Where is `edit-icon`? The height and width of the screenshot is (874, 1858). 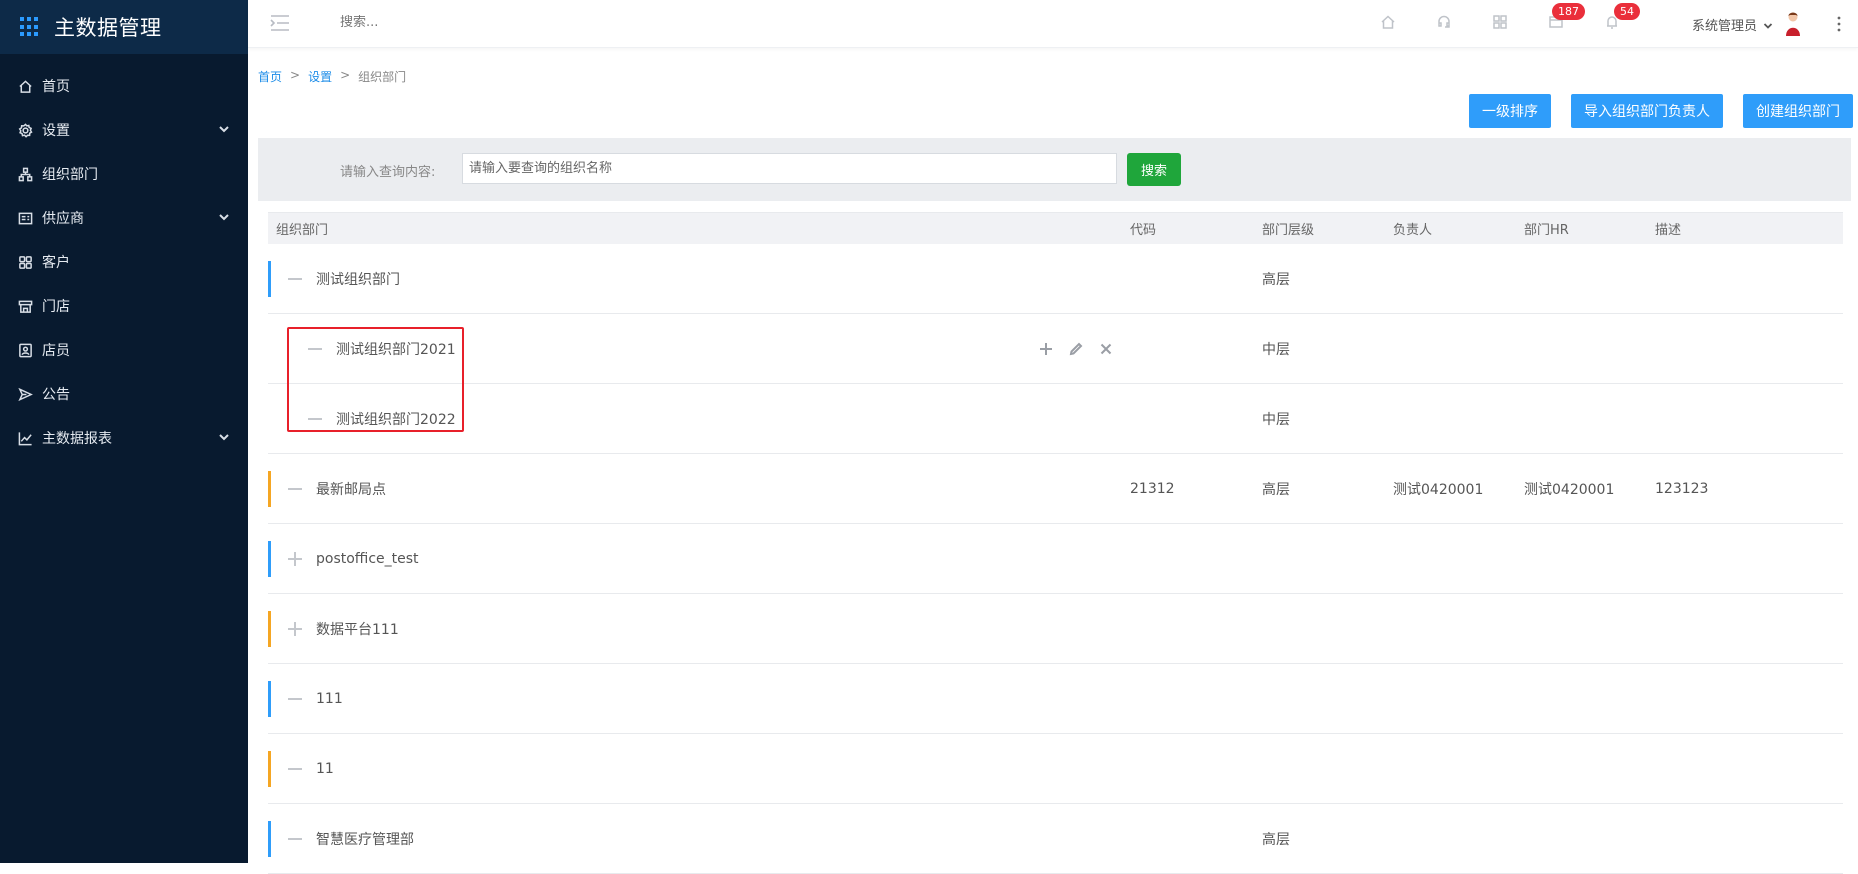 edit-icon is located at coordinates (1076, 349).